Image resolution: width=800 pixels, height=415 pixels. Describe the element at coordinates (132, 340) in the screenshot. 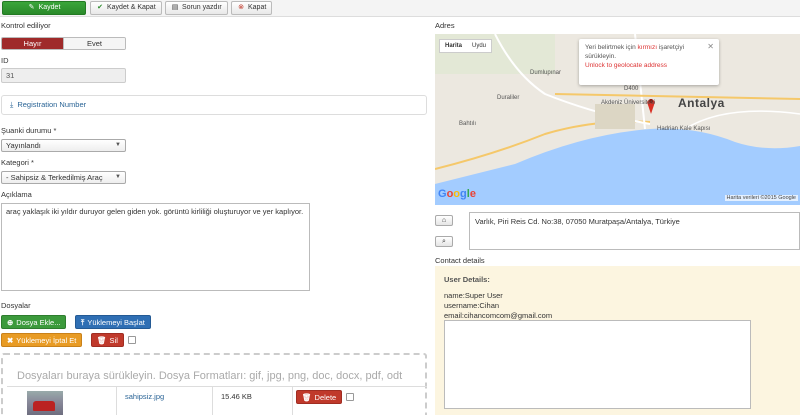

I see `select-all-checkbox` at that location.